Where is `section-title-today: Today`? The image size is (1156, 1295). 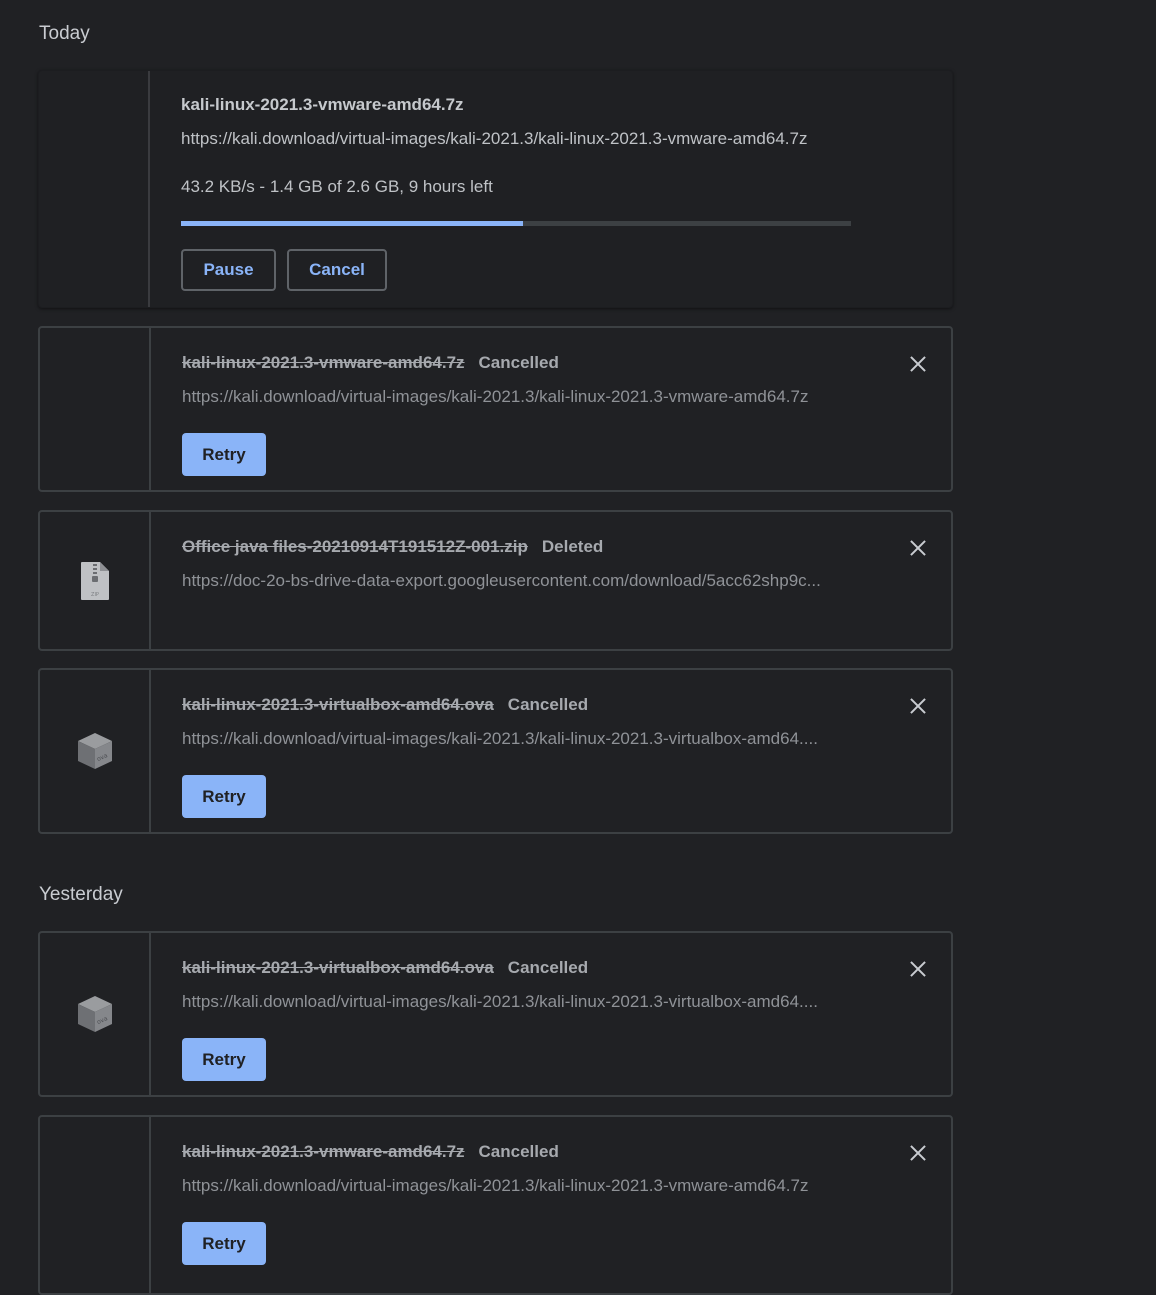 section-title-today: Today is located at coordinates (64, 33).